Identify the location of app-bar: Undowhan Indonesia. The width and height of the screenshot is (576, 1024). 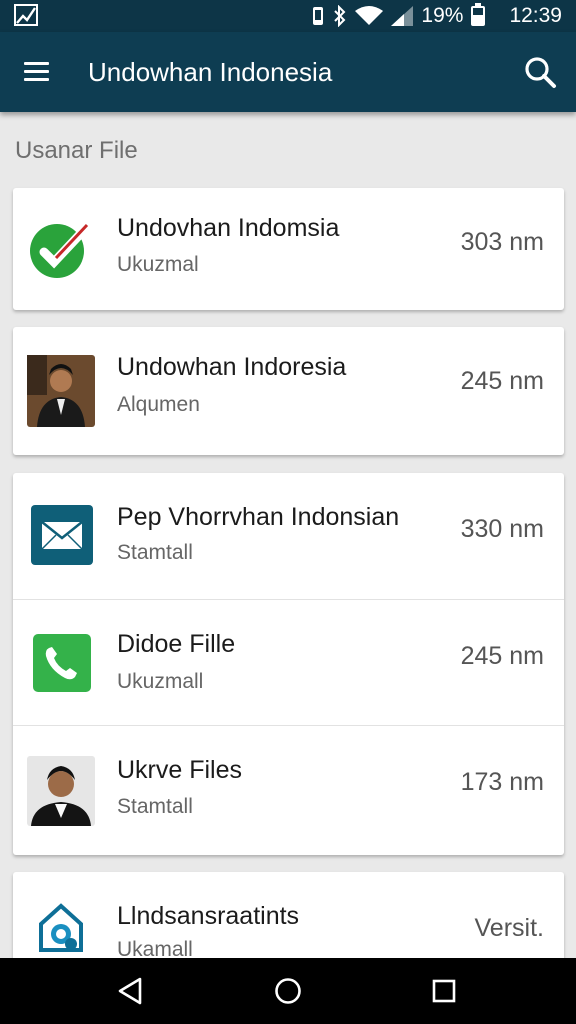
(288, 72).